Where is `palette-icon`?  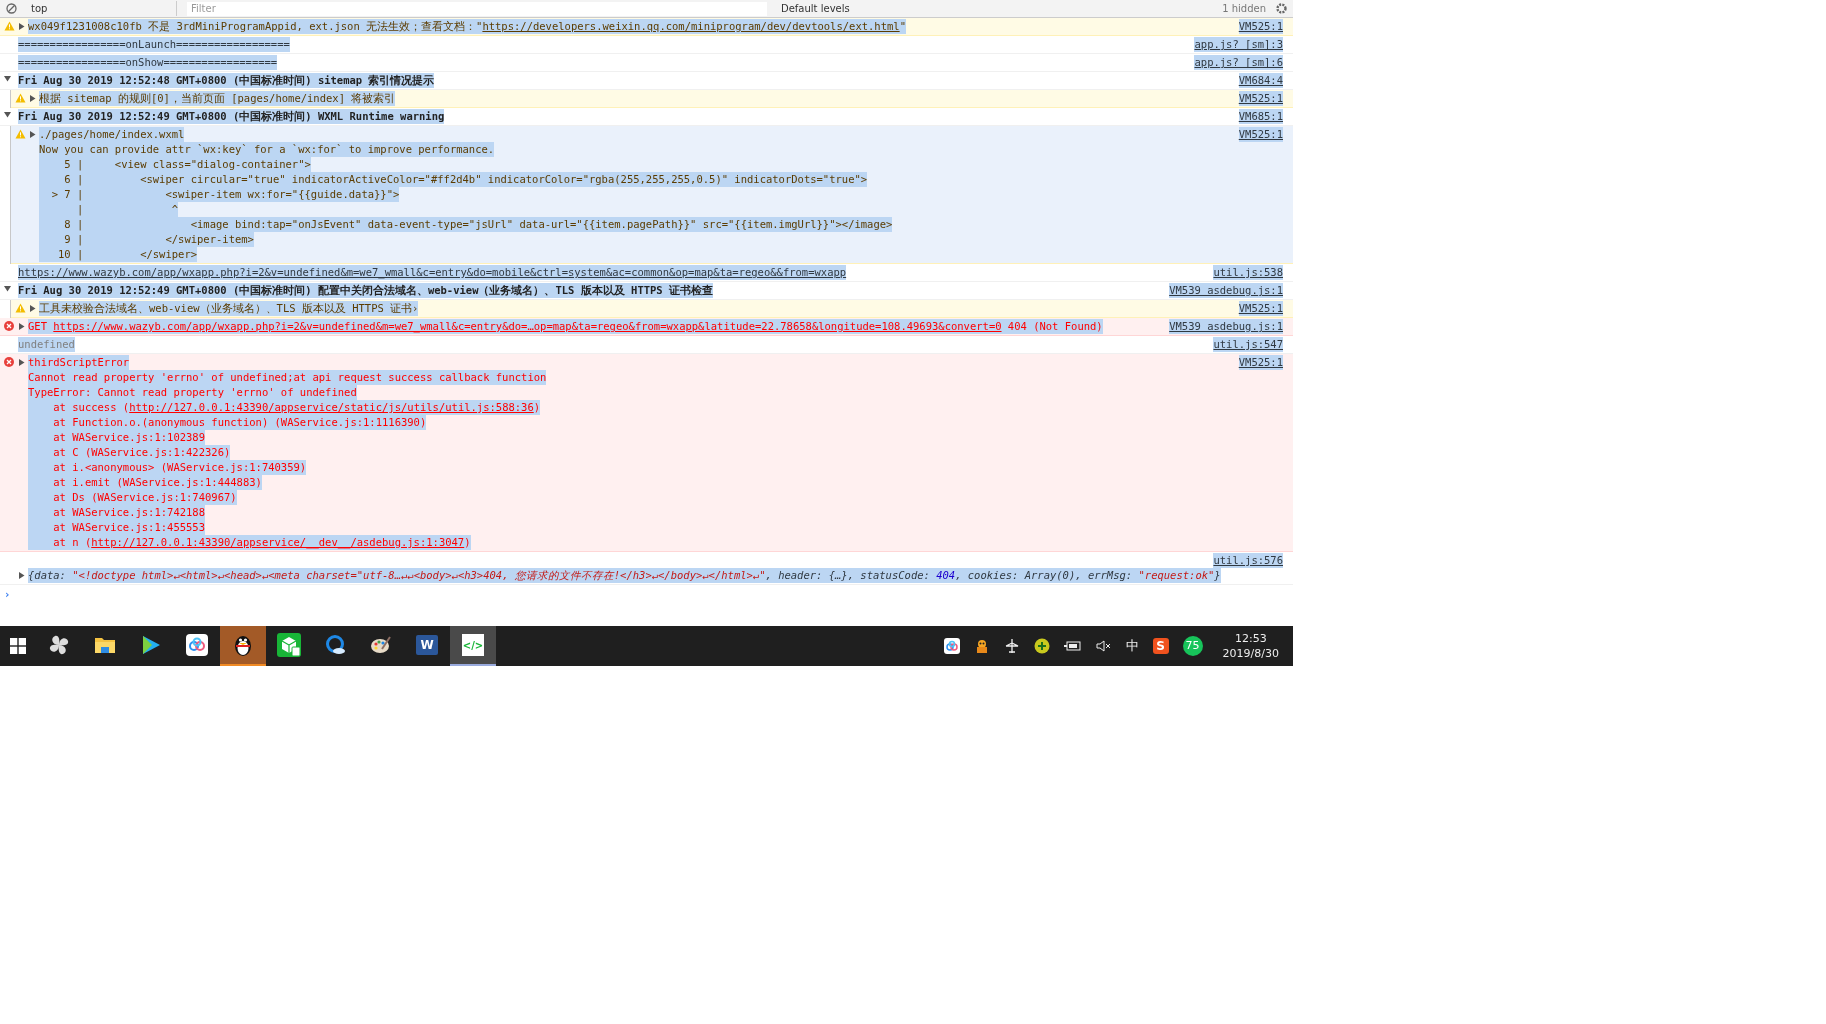
palette-icon is located at coordinates (381, 645).